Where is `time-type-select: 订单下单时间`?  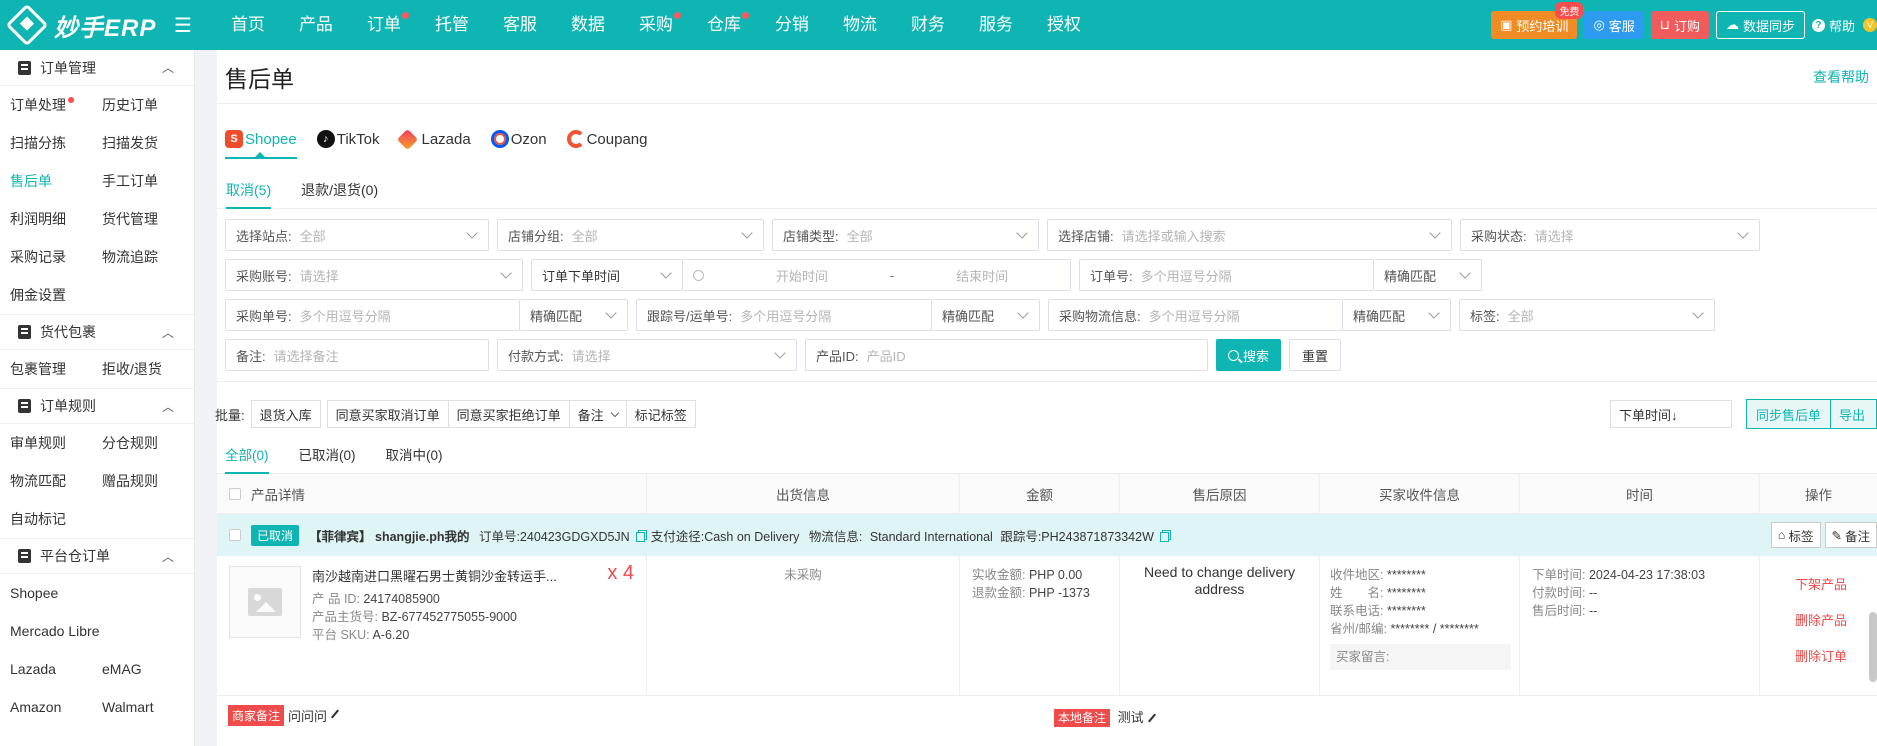 time-type-select: 订单下单时间 is located at coordinates (607, 275).